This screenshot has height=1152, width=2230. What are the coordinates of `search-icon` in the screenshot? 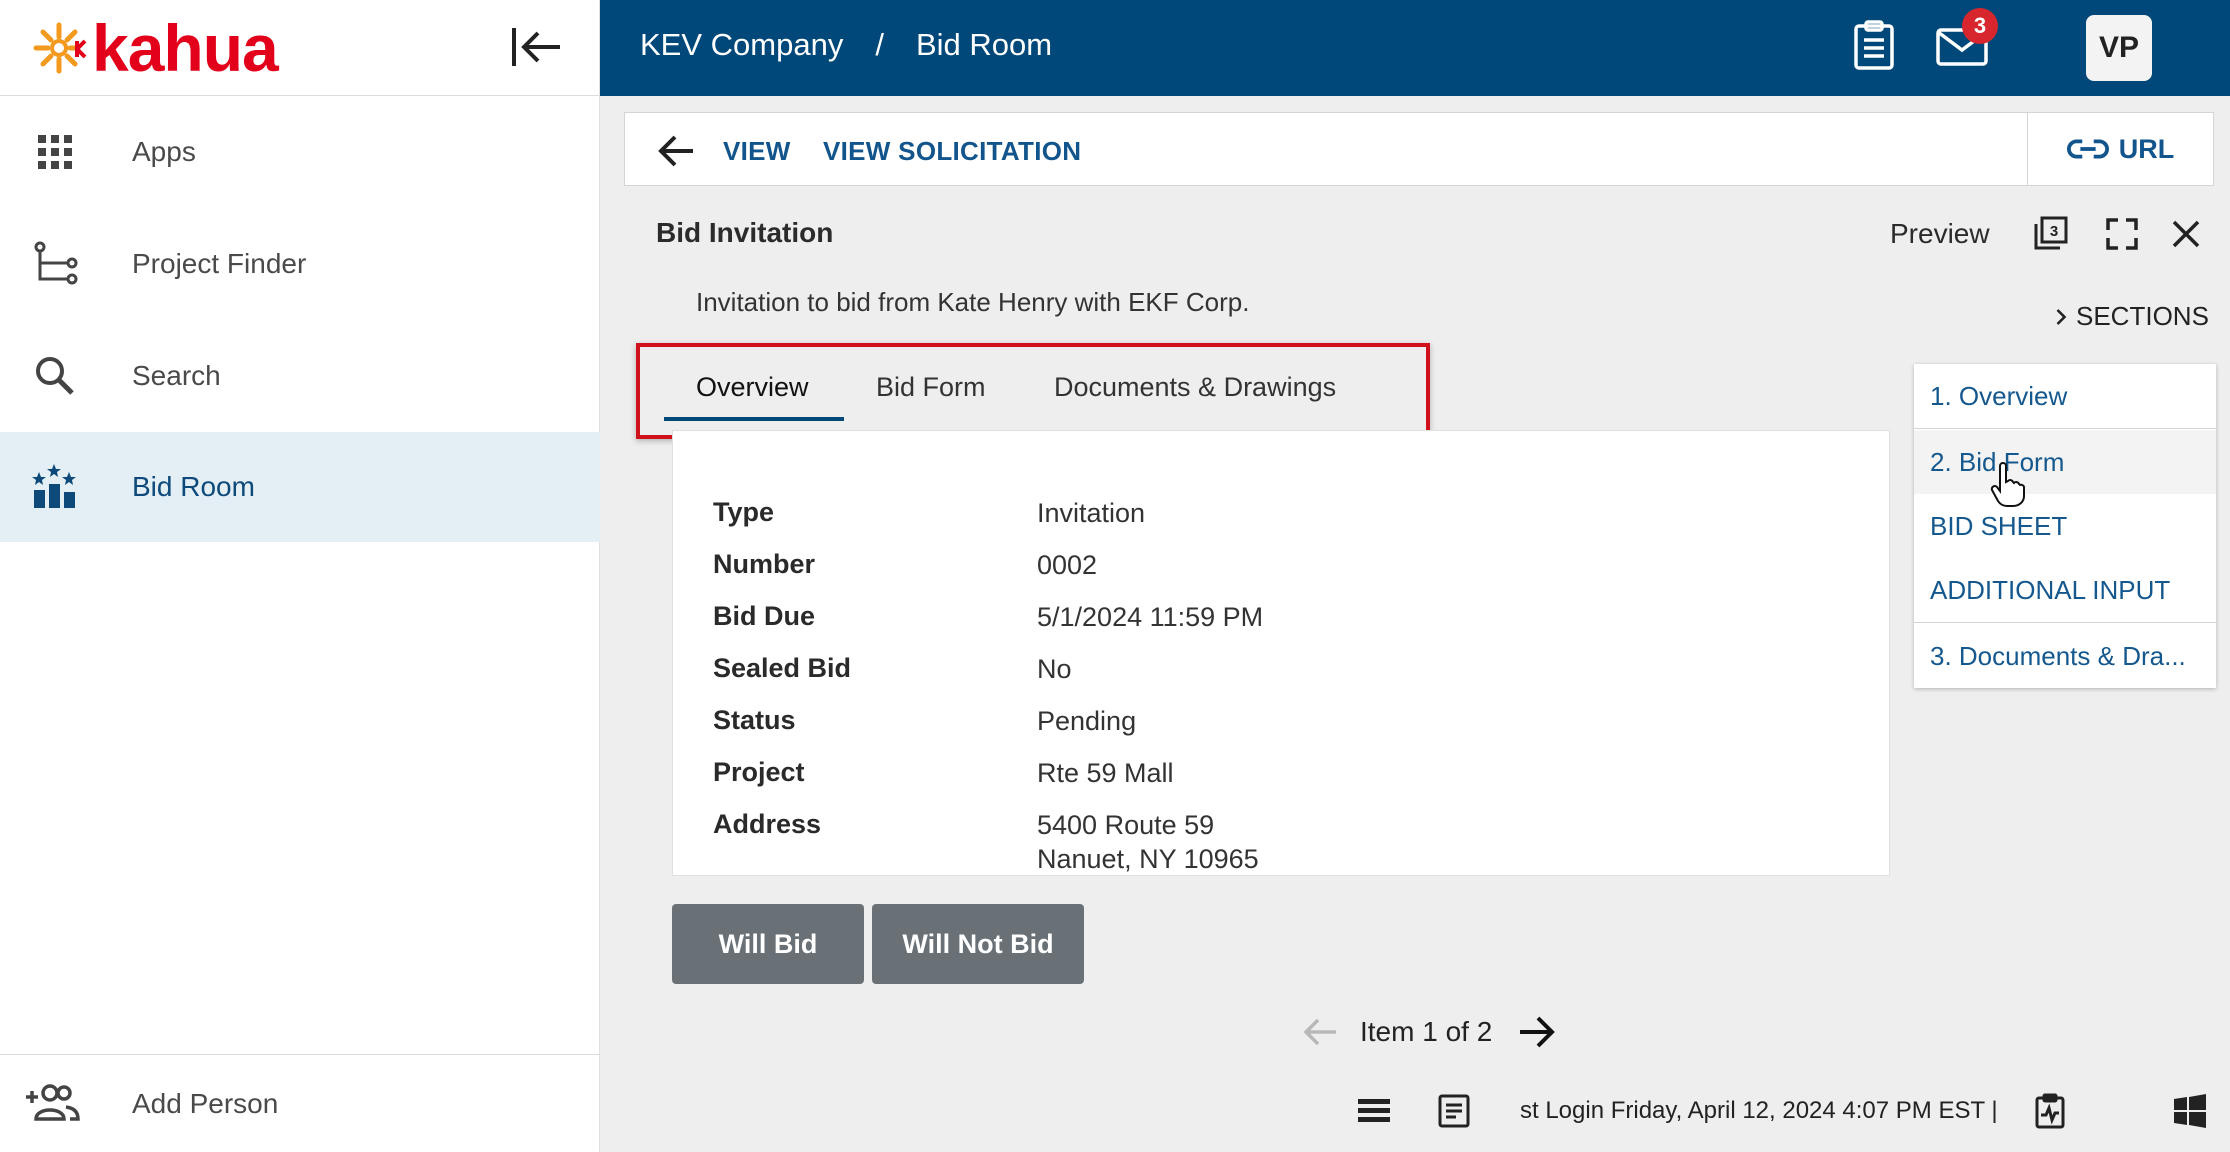 It's located at (55, 376).